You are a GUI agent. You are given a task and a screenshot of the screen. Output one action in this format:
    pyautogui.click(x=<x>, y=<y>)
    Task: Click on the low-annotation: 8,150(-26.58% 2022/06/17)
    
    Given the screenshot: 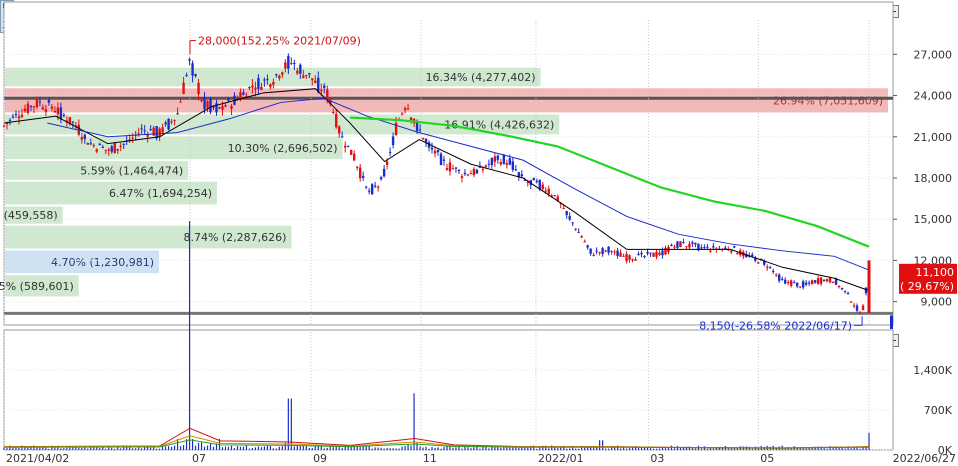 What is the action you would take?
    pyautogui.click(x=775, y=325)
    